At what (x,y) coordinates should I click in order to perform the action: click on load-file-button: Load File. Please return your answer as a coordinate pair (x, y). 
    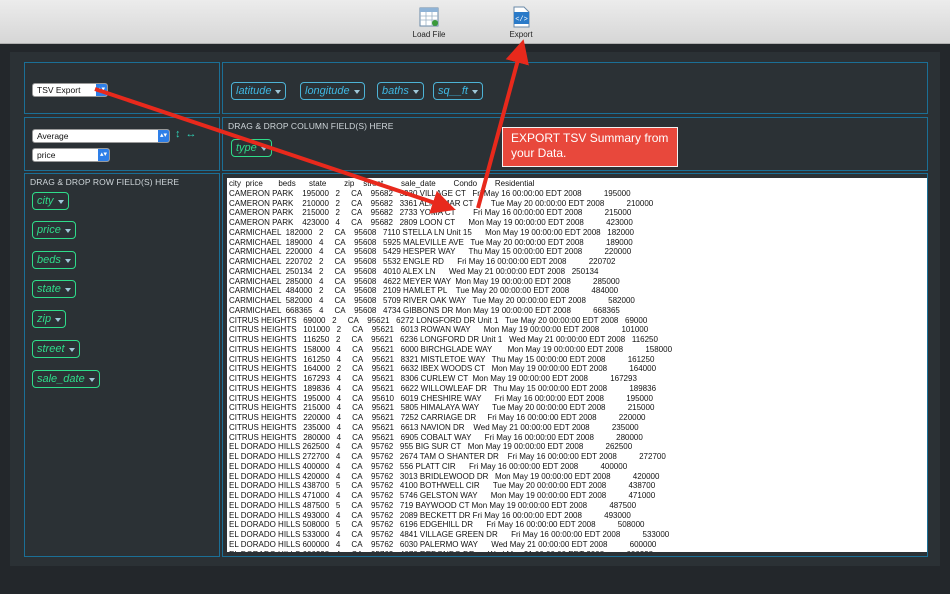
    Looking at the image, I should click on (429, 24).